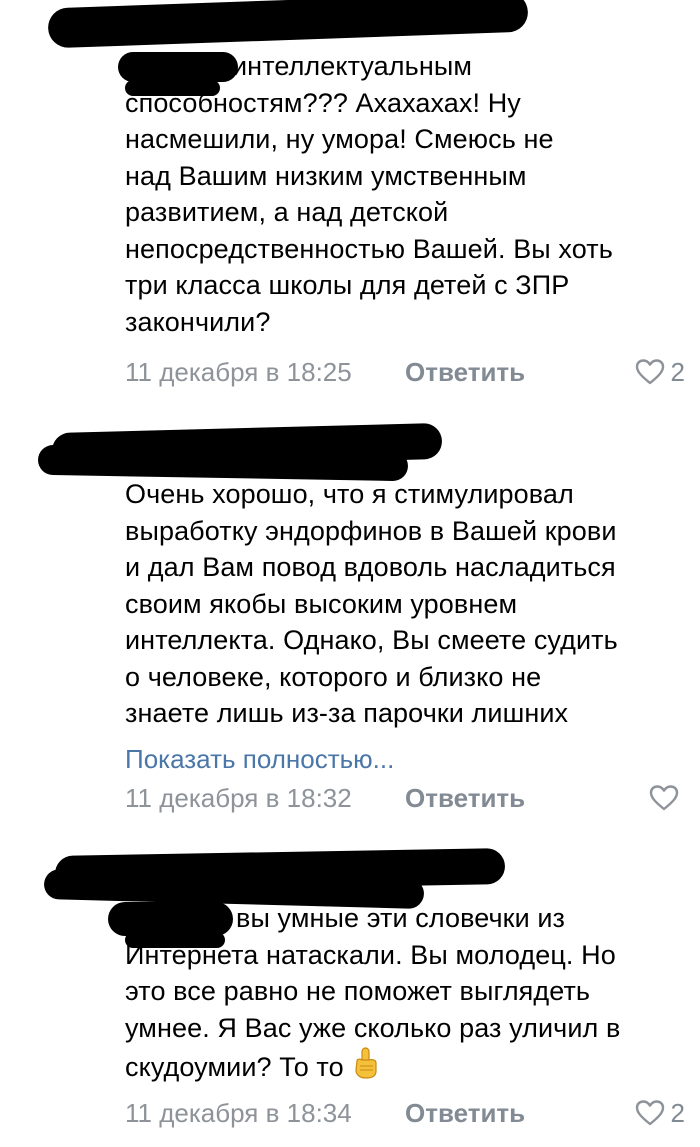 This screenshot has height=1147, width=700. What do you see at coordinates (238, 372) in the screenshot?
I see `comment-date: 11 декабря в 18:25` at bounding box center [238, 372].